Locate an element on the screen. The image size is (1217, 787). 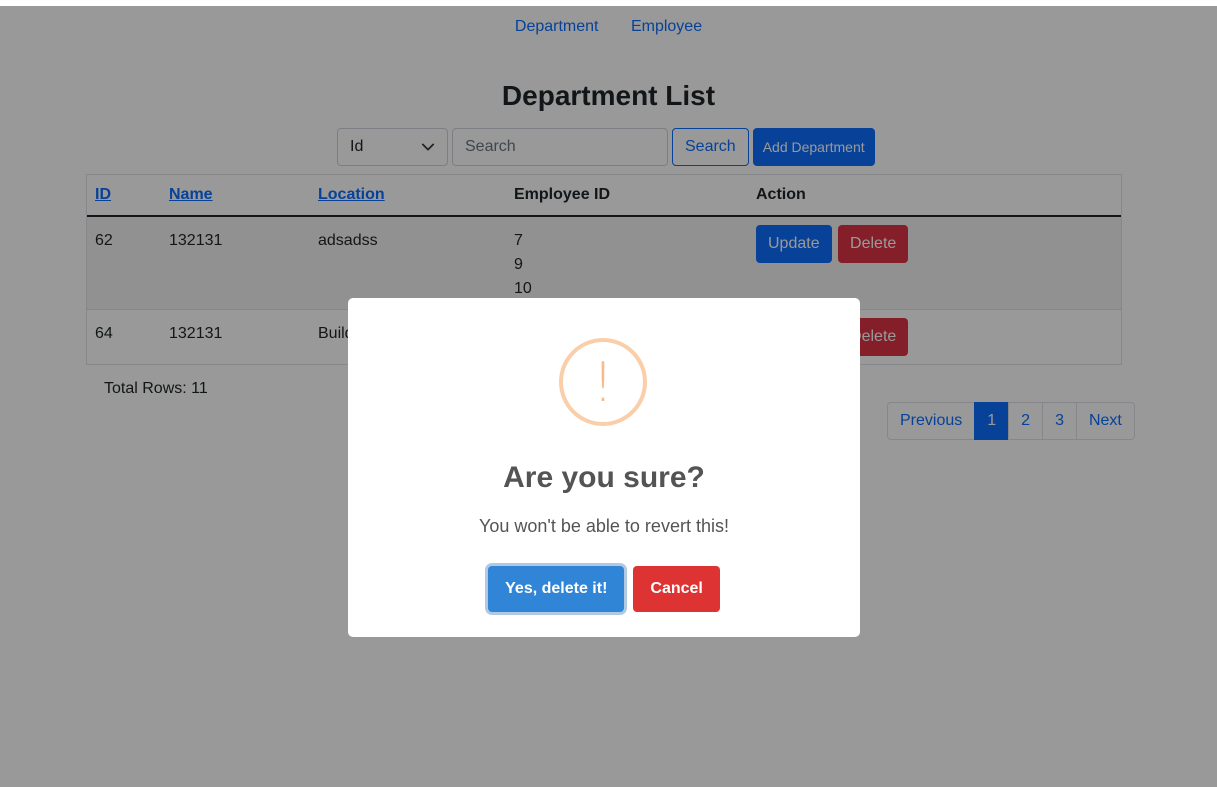
cancel-button: Cancel is located at coordinates (676, 589).